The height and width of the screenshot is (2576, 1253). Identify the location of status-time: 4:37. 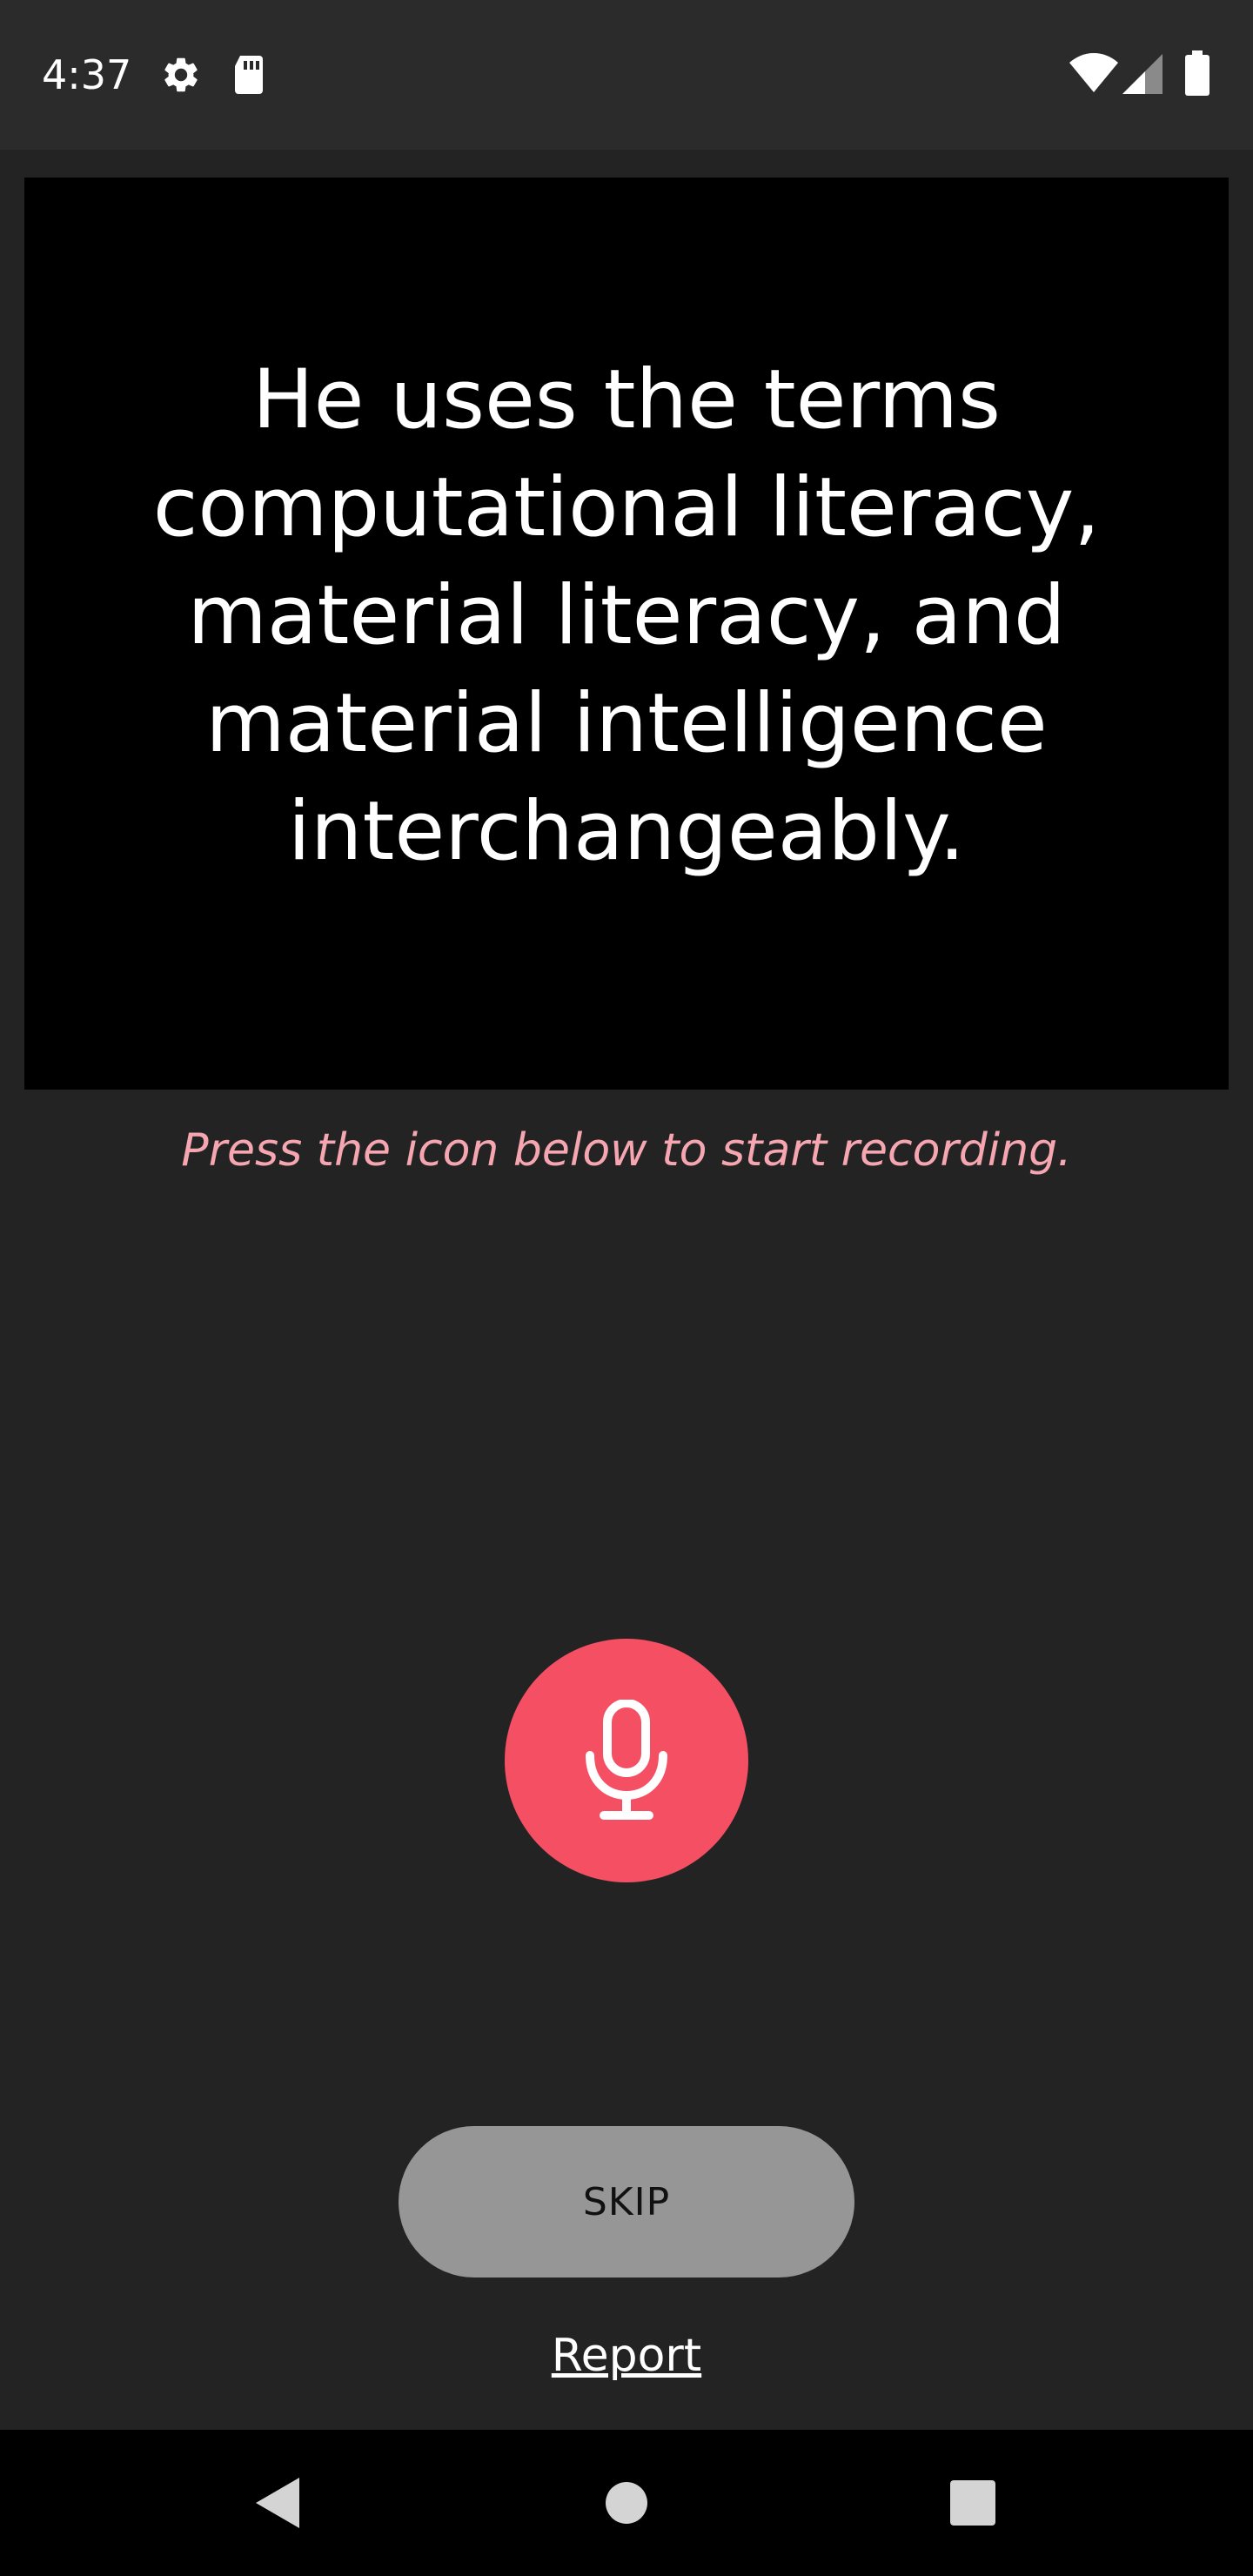
(87, 74).